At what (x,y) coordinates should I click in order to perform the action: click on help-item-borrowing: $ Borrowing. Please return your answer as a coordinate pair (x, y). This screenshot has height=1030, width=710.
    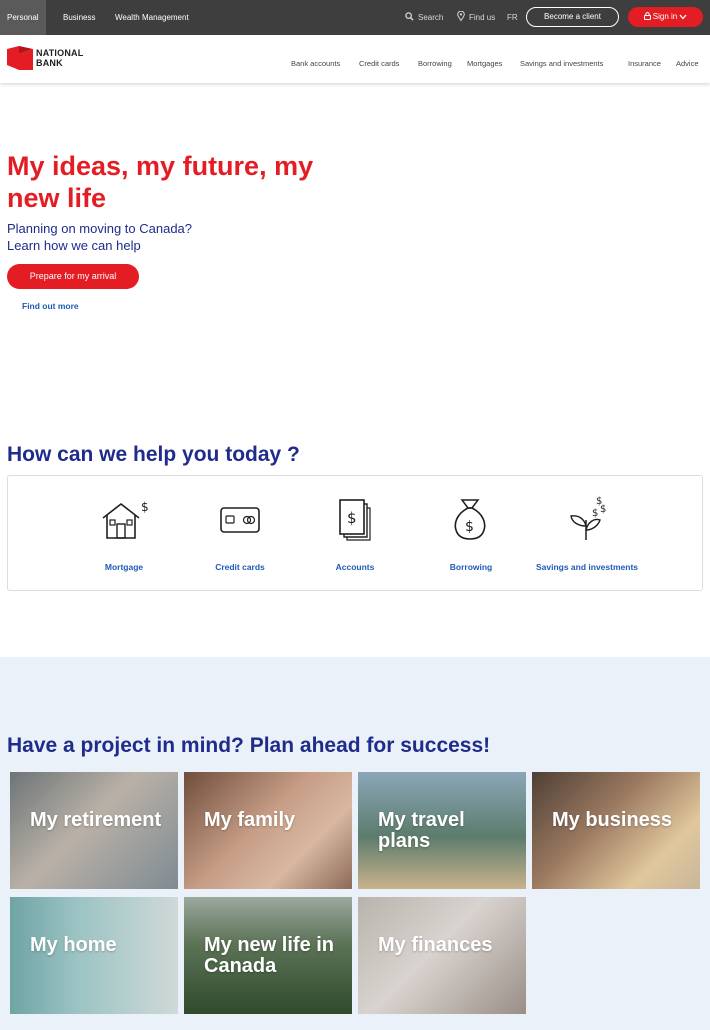
    Looking at the image, I should click on (471, 534).